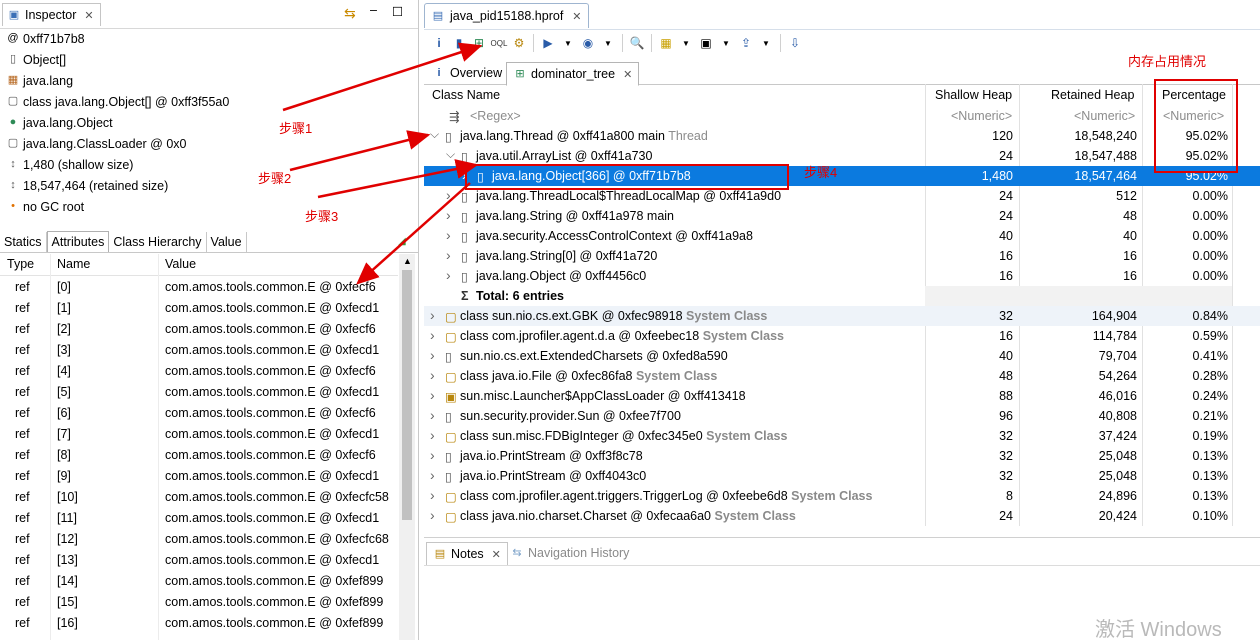  I want to click on annotation-step4: 步骤4, so click(821, 172).